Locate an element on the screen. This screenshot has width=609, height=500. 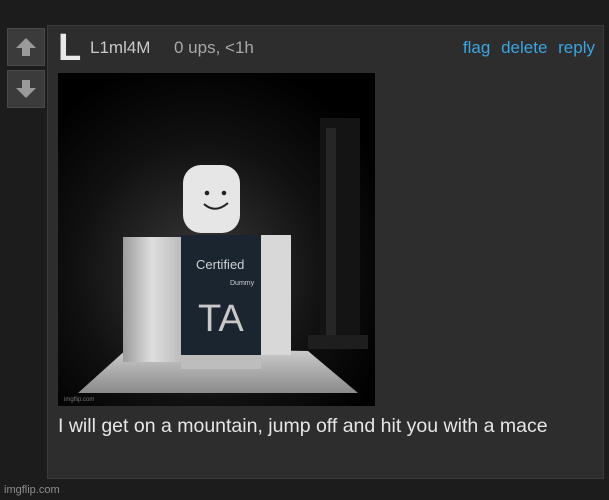
arrow-down-icon is located at coordinates (26, 89).